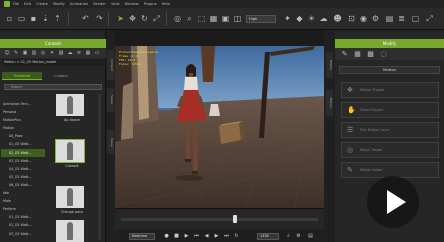 This screenshot has width=444, height=242. What do you see at coordinates (85, 18) in the screenshot?
I see `undo-icon: ↶` at bounding box center [85, 18].